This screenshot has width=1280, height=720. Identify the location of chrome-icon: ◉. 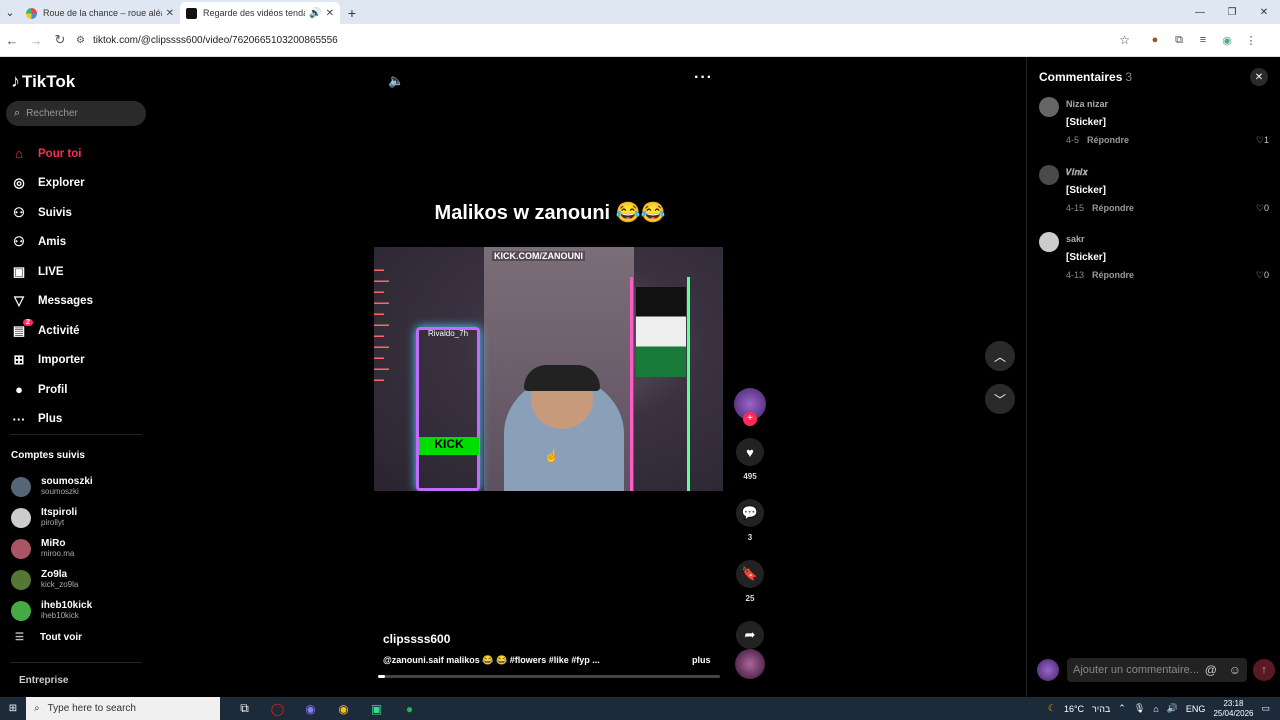
(343, 708).